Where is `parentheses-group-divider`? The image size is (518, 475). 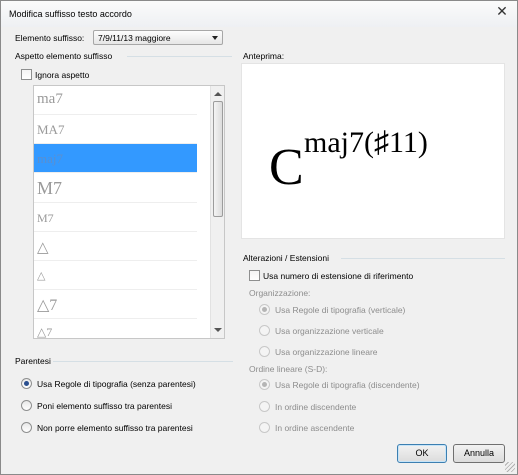 parentheses-group-divider is located at coordinates (143, 361).